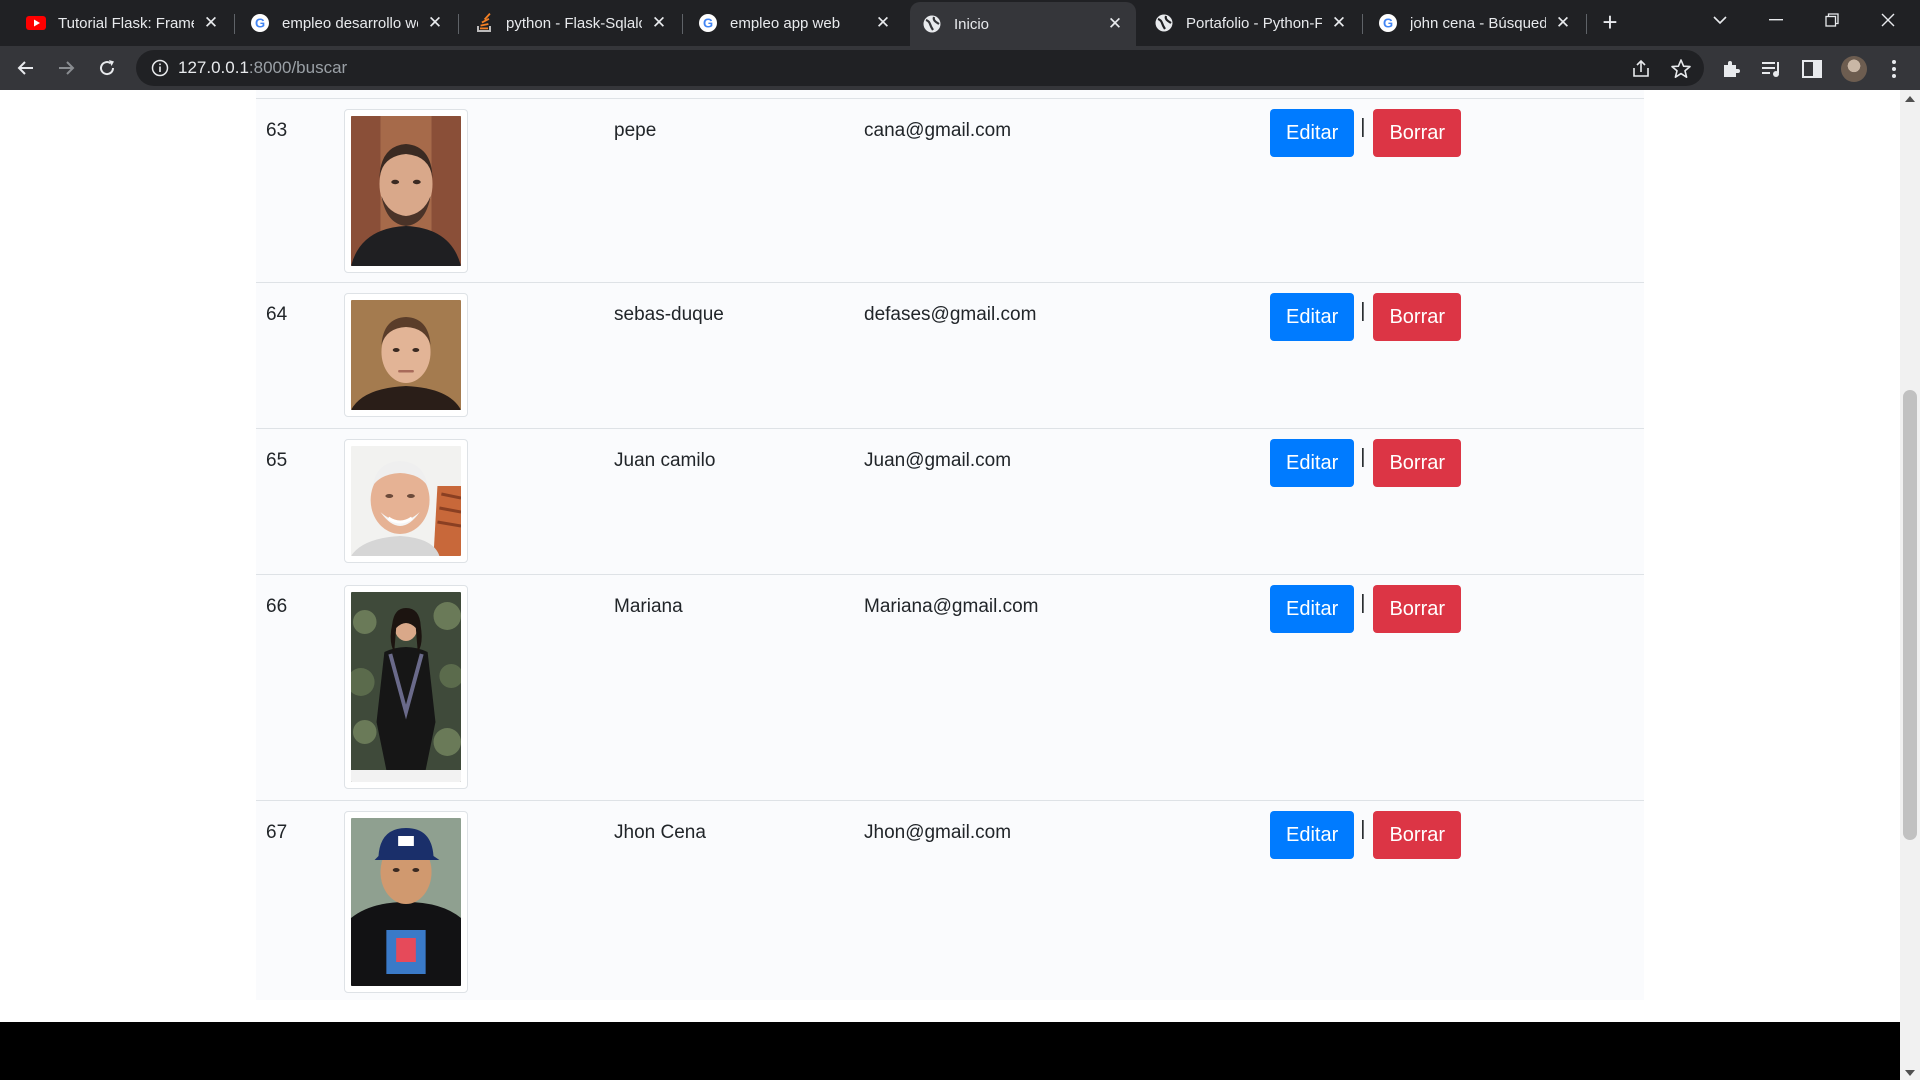  Describe the element at coordinates (298, 67) in the screenshot. I see `url-path: :8000/buscar` at that location.